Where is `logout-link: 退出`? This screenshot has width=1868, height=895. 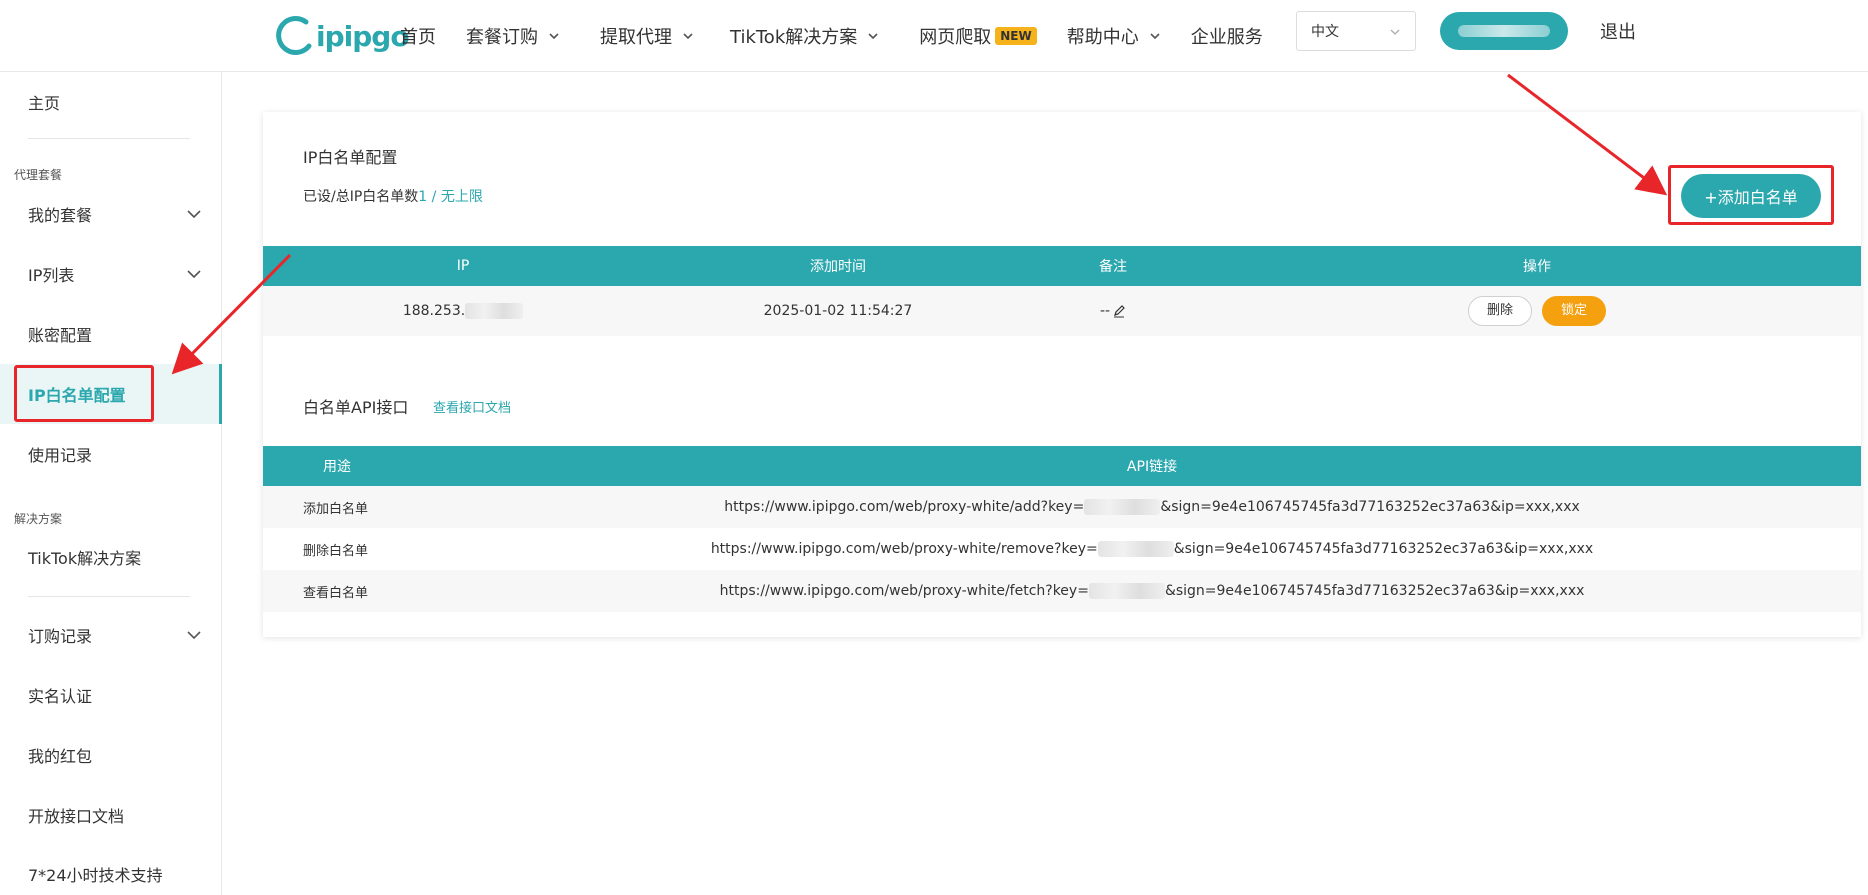
logout-link: 退出 is located at coordinates (1618, 31).